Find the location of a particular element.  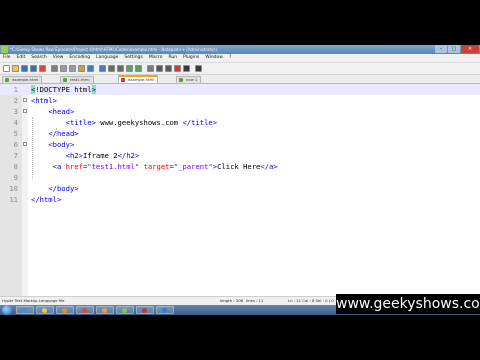

code-token: <h2> is located at coordinates (74, 155).